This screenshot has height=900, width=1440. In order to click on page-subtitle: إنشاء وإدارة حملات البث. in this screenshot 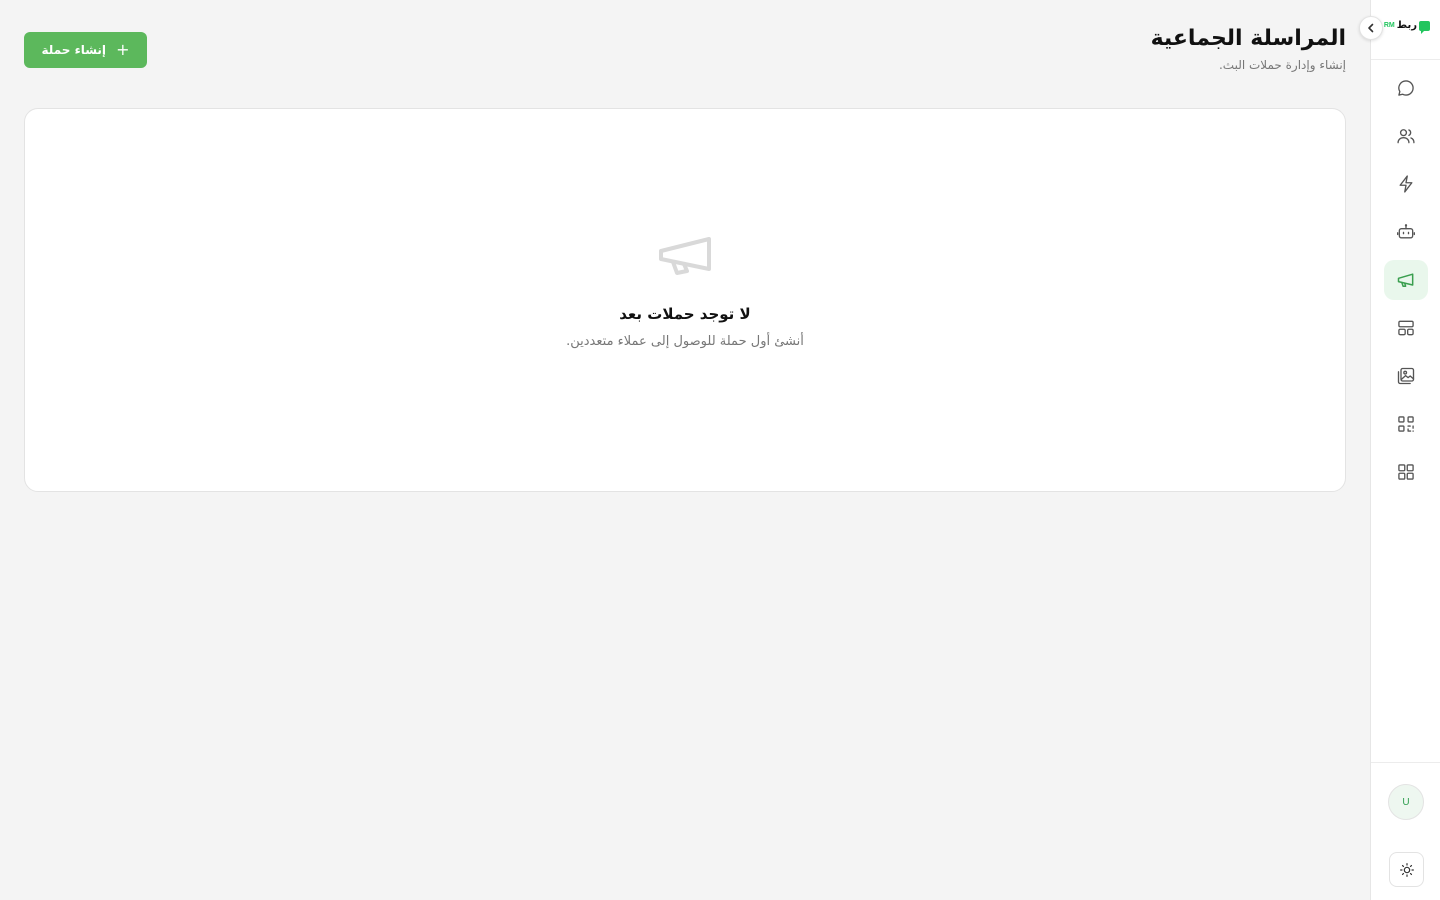, I will do `click(1282, 65)`.